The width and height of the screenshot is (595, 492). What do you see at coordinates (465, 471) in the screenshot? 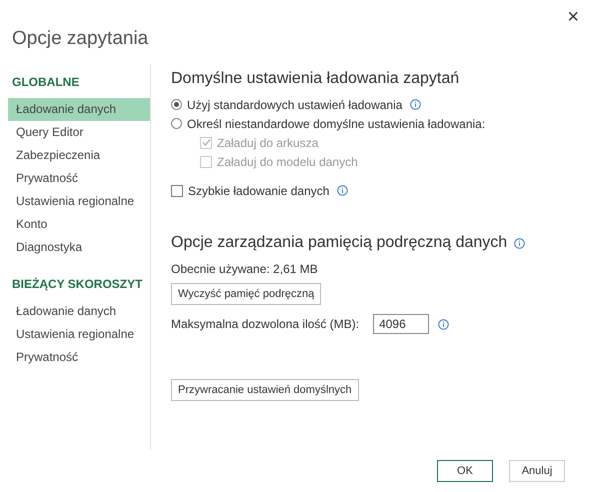
I see `ok-button: OK` at bounding box center [465, 471].